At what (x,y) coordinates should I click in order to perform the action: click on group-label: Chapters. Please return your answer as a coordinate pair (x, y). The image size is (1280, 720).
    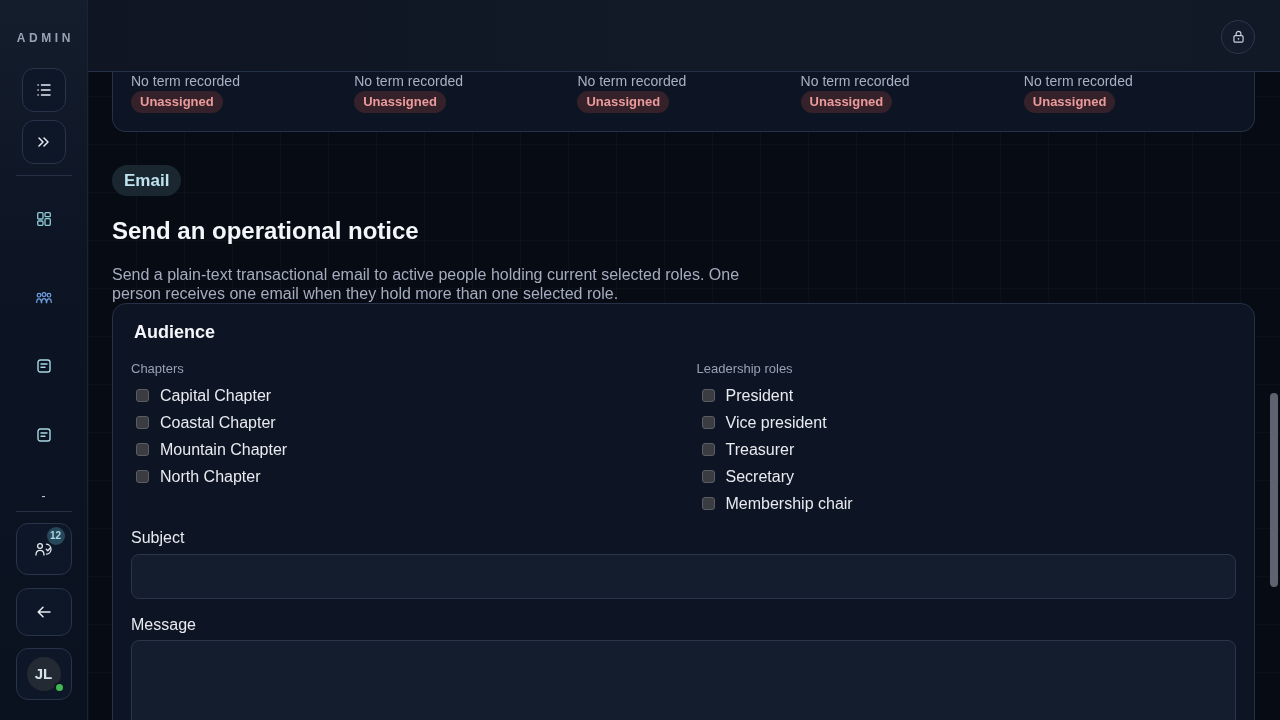
    Looking at the image, I should click on (157, 369).